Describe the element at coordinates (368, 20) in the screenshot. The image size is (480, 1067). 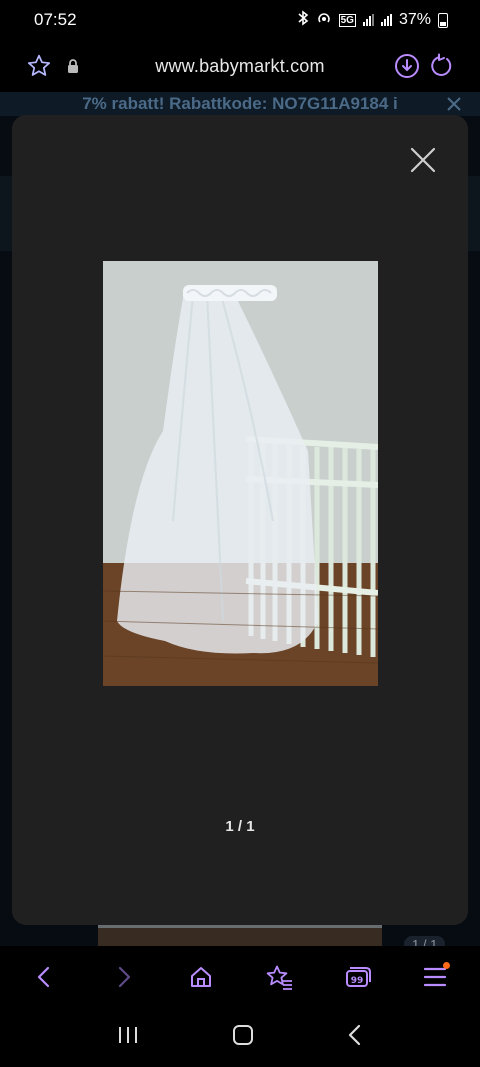
I see `signal-icon` at that location.